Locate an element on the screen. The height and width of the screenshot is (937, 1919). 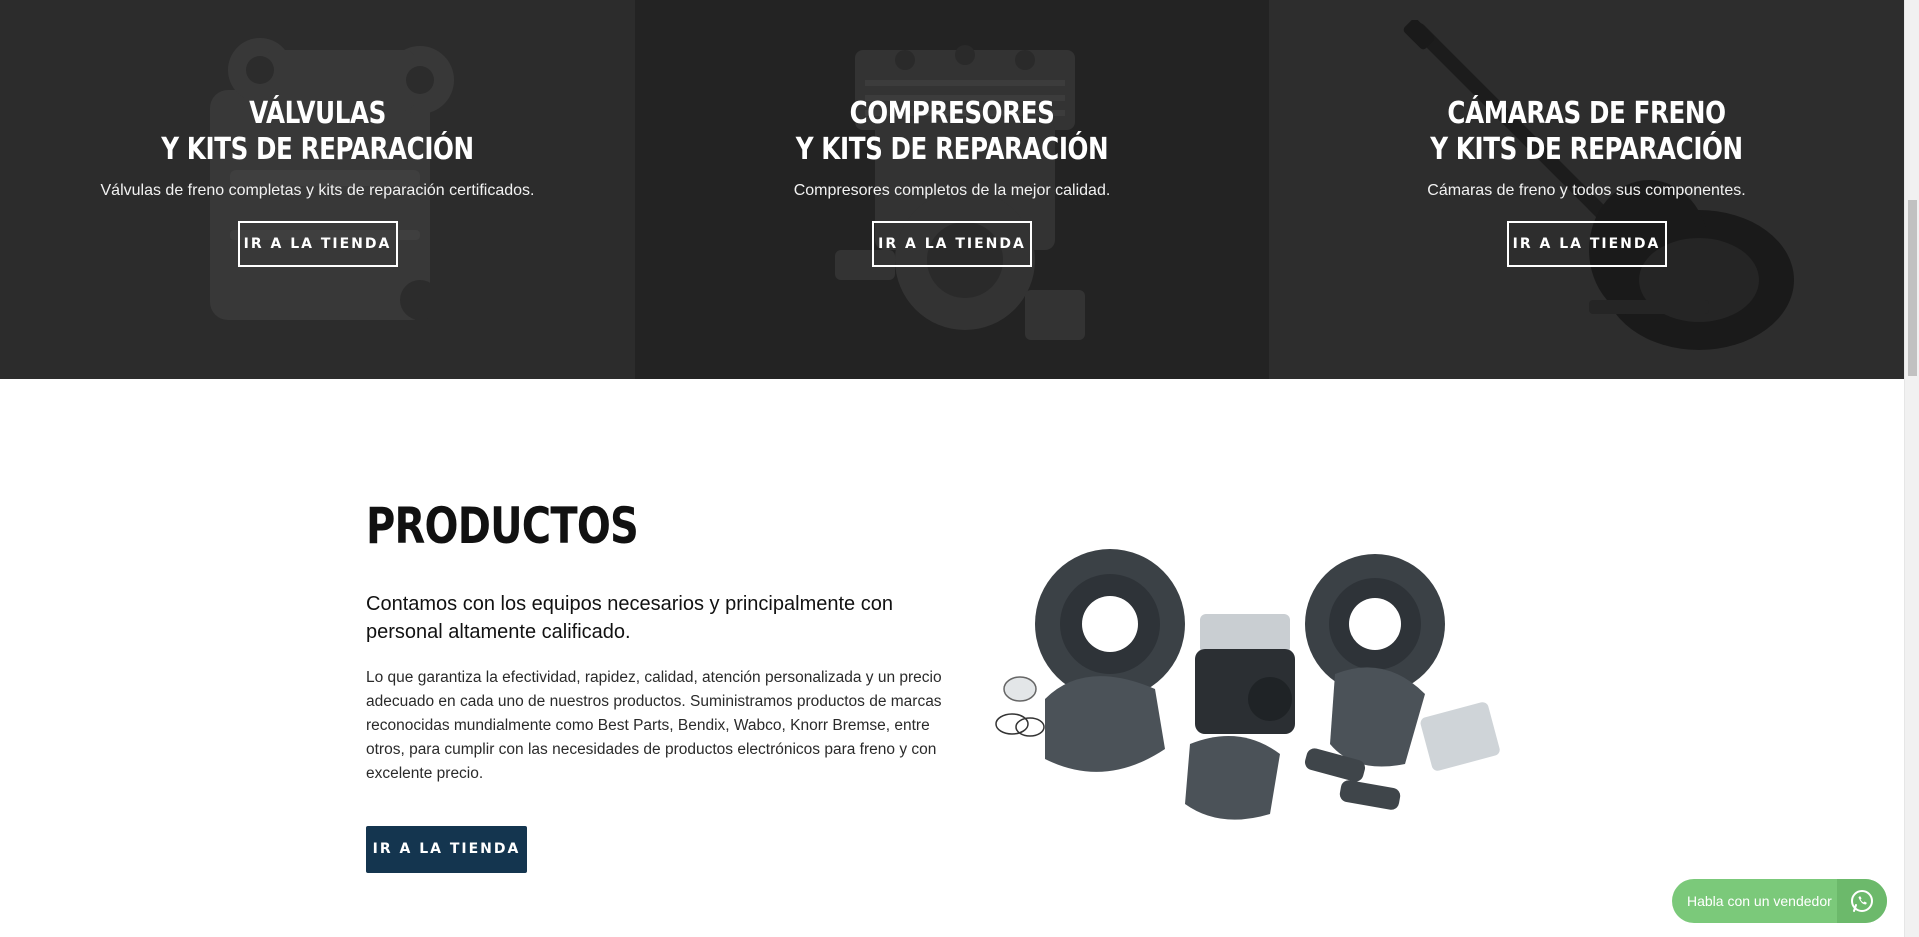
page-scrollbar is located at coordinates (1911, 468).